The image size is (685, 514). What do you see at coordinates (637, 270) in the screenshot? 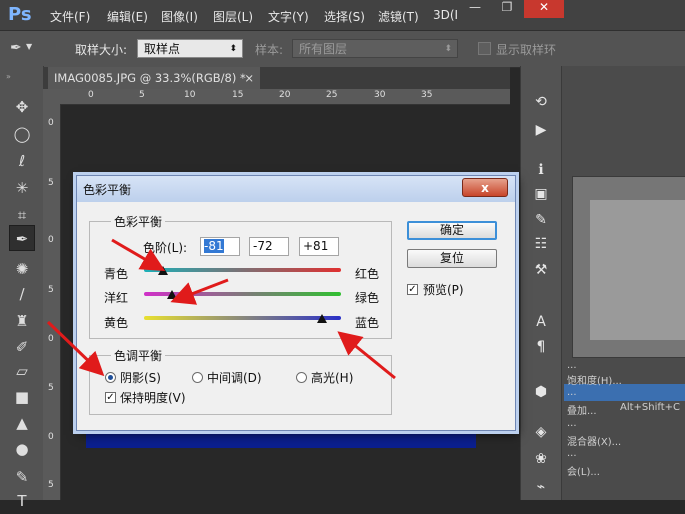
I see `navigator-thumbnail-image` at bounding box center [637, 270].